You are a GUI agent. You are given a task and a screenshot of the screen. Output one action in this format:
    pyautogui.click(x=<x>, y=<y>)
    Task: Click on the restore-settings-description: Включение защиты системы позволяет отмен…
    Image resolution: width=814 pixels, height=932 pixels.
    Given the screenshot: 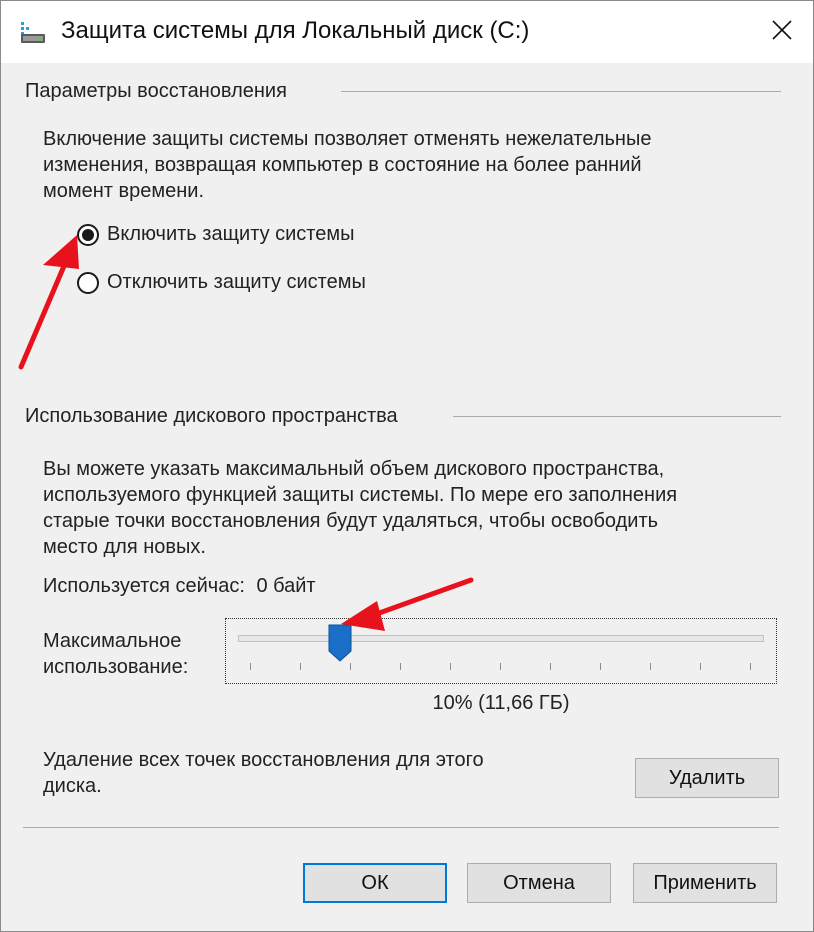 What is the action you would take?
    pyautogui.click(x=347, y=165)
    